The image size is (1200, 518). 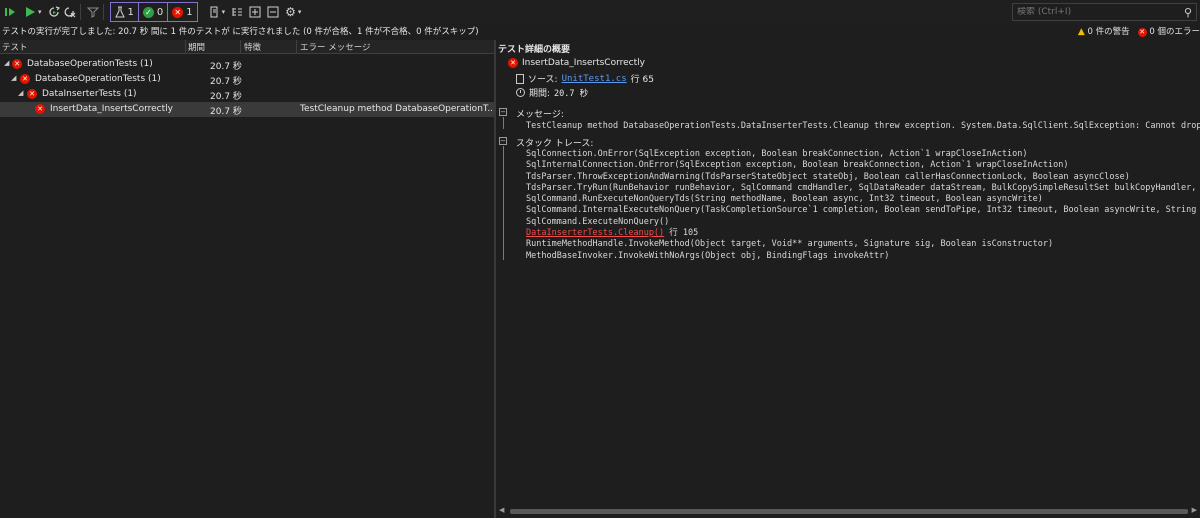 I want to click on column-header: テスト 期間 特徴 エラー メッセージ, so click(x=247, y=47).